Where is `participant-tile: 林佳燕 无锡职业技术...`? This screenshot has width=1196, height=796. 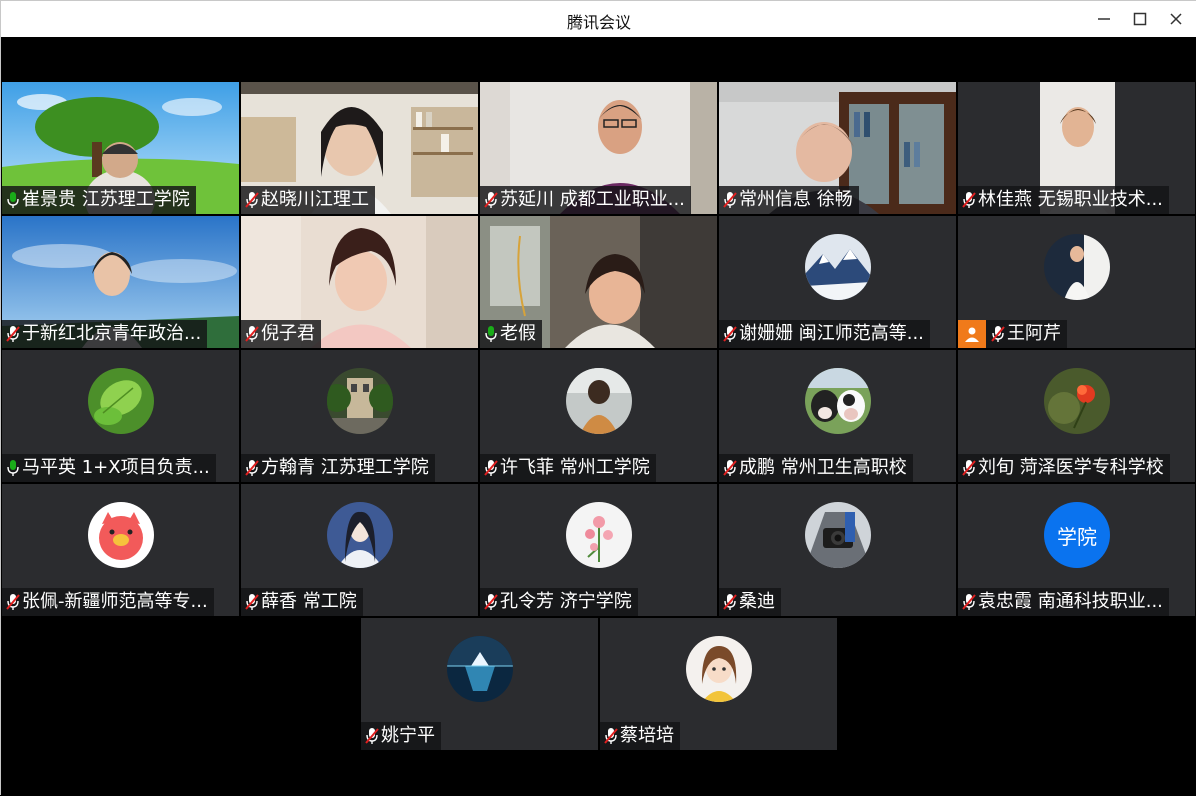 participant-tile: 林佳燕 无锡职业技术... is located at coordinates (1076, 148).